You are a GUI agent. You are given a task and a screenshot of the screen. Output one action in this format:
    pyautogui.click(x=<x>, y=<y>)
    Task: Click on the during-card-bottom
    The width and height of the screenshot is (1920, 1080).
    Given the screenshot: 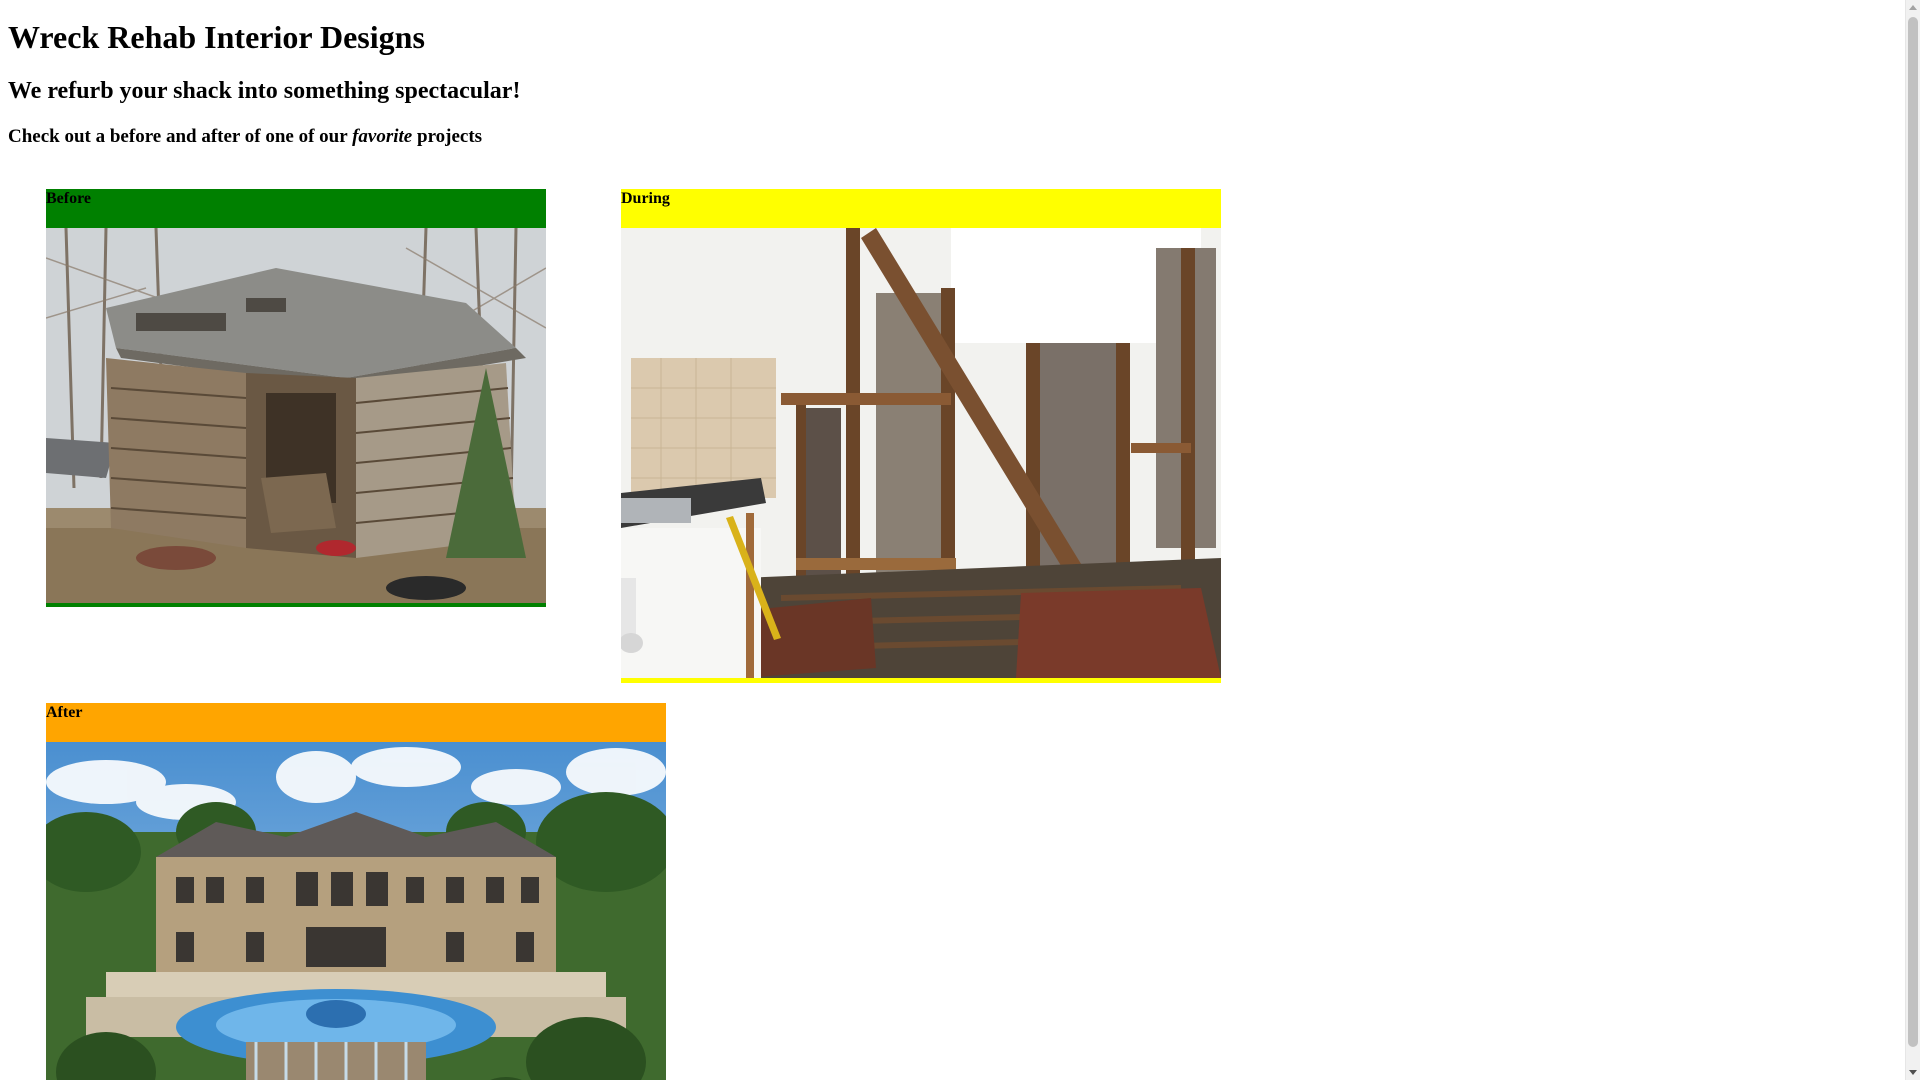 What is the action you would take?
    pyautogui.click(x=921, y=680)
    